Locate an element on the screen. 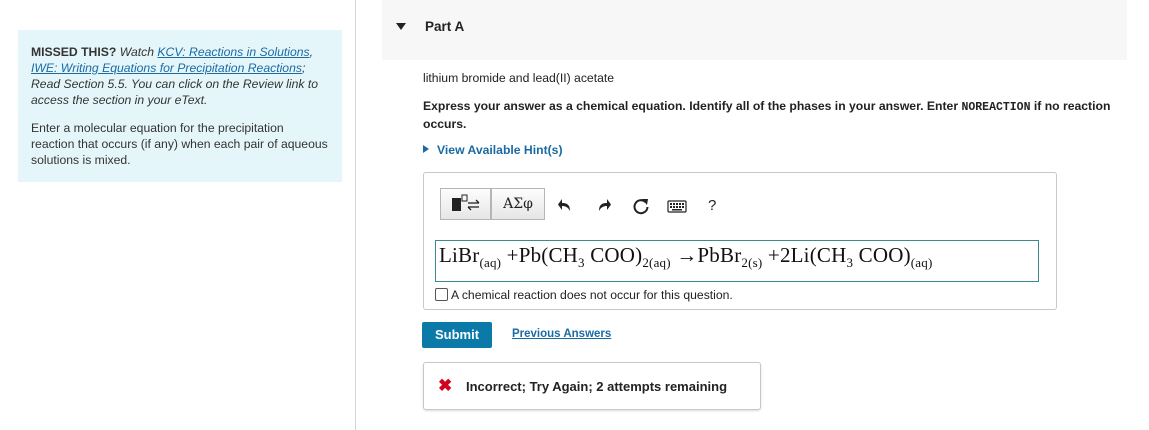  submit-button: Submit is located at coordinates (457, 335).